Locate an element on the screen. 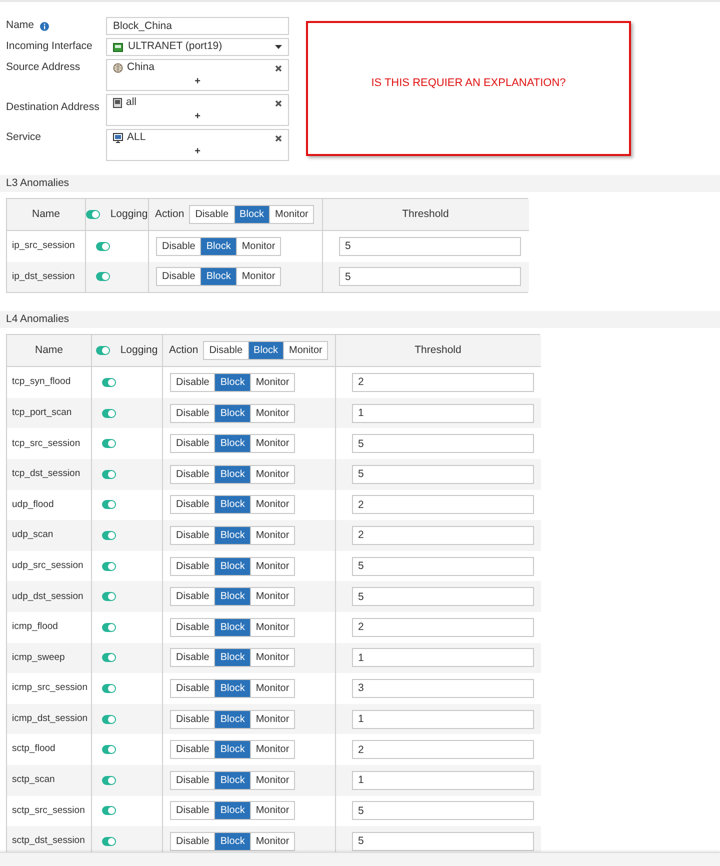  address-field: ALL + is located at coordinates (197, 145).